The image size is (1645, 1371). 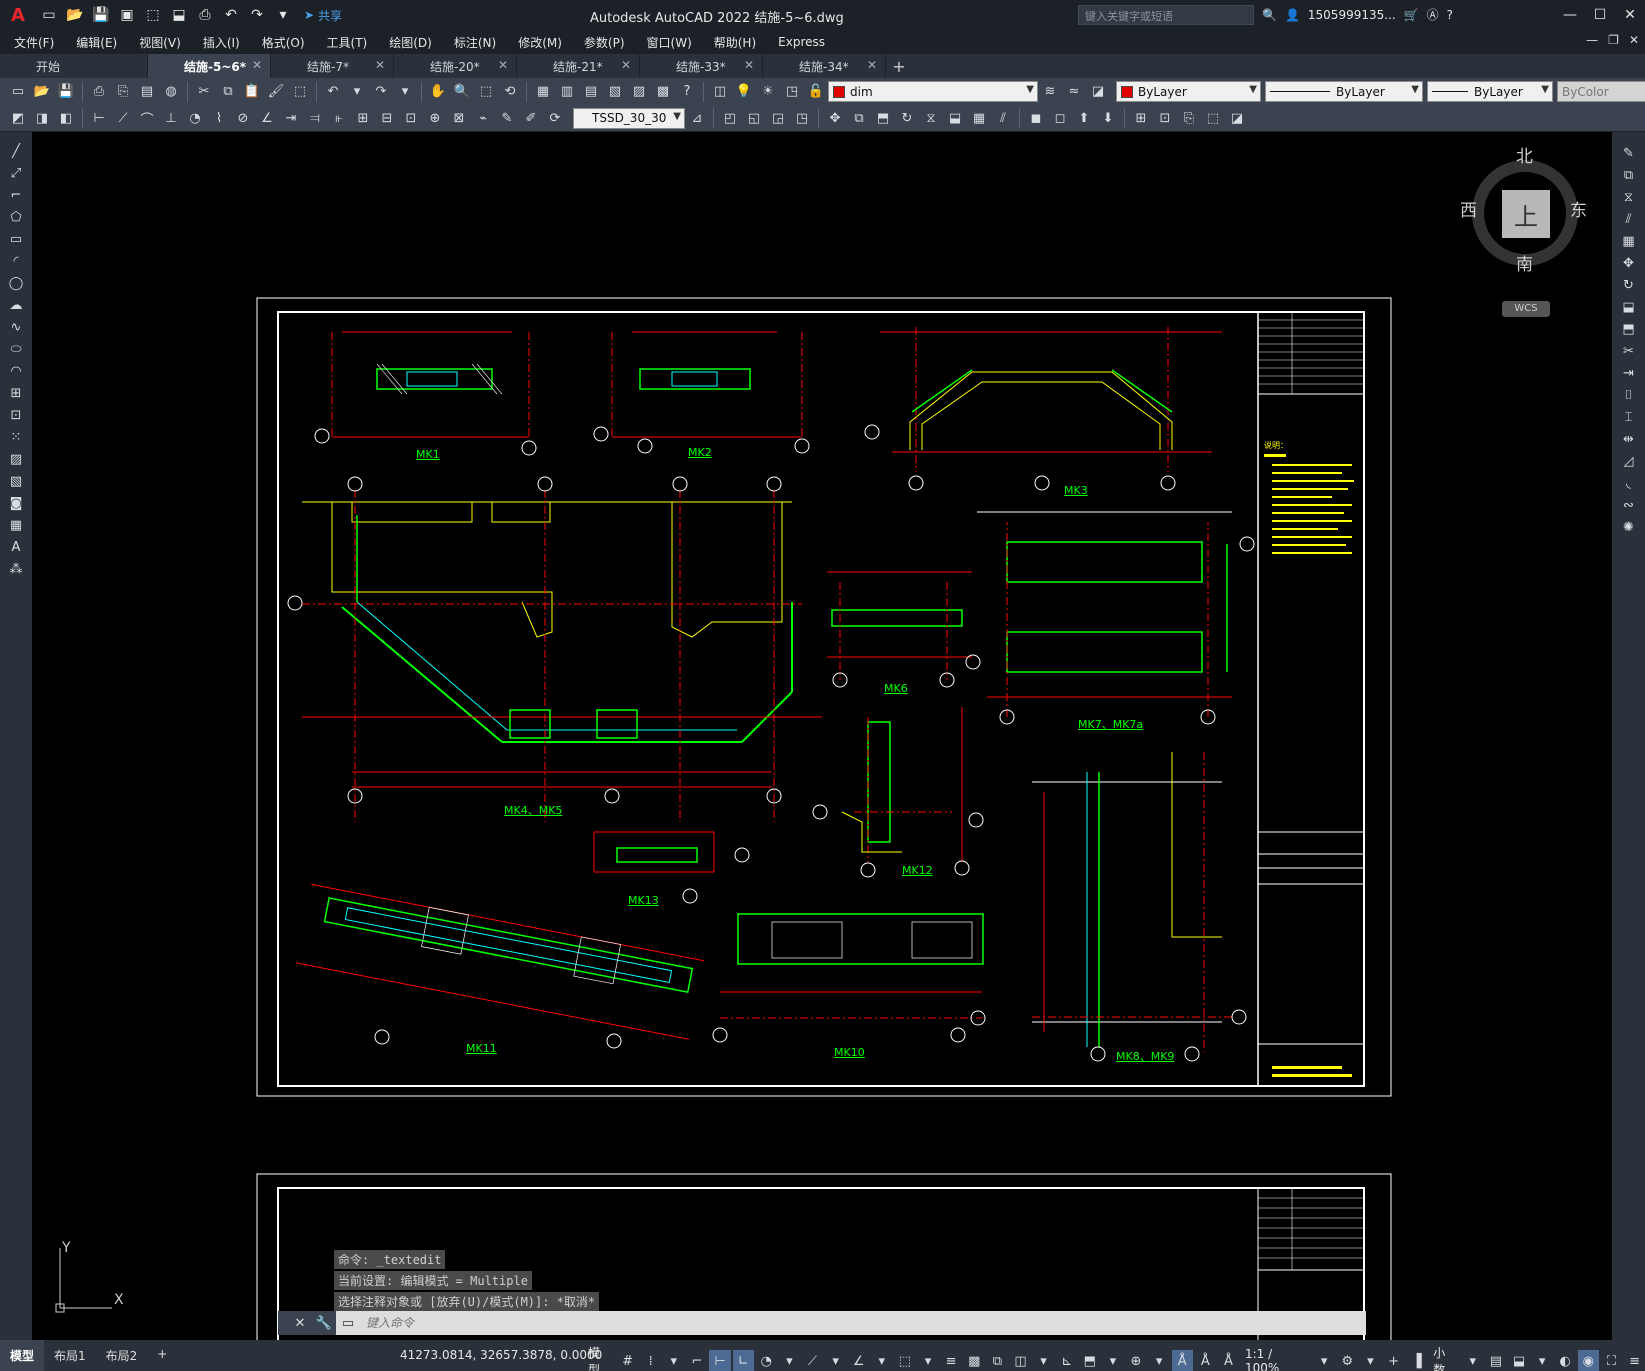 What do you see at coordinates (1416, 1360) in the screenshot?
I see `units-icon: ▐` at bounding box center [1416, 1360].